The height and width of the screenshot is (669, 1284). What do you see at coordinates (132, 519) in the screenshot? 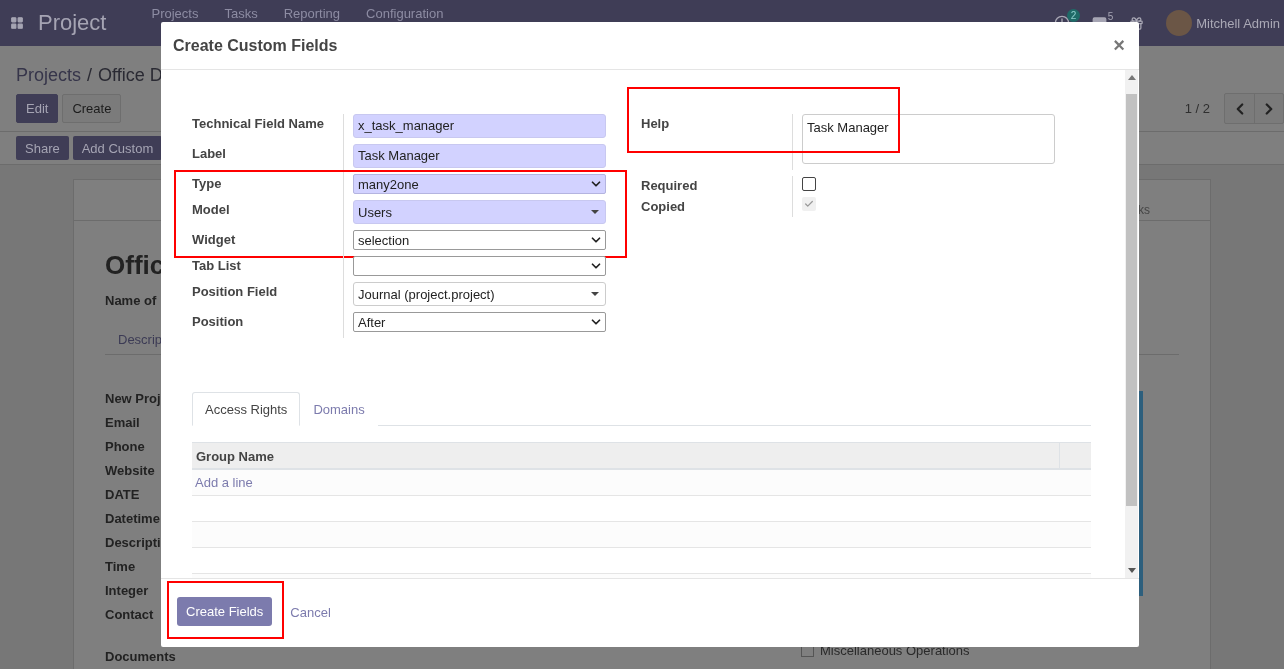
I see `field-label: Datetime` at bounding box center [132, 519].